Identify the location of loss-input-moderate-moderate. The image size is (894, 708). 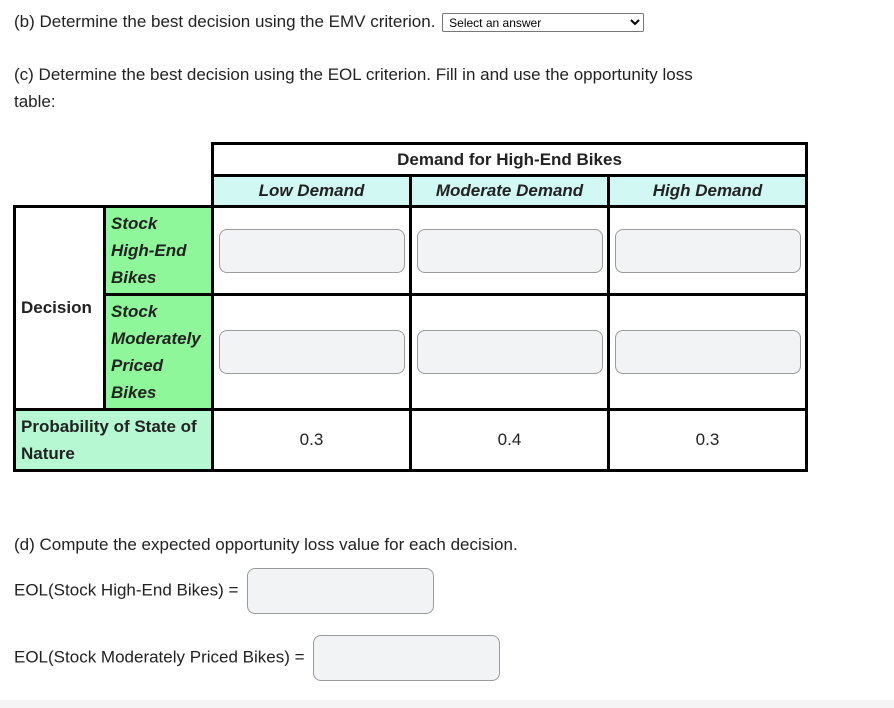
(509, 352).